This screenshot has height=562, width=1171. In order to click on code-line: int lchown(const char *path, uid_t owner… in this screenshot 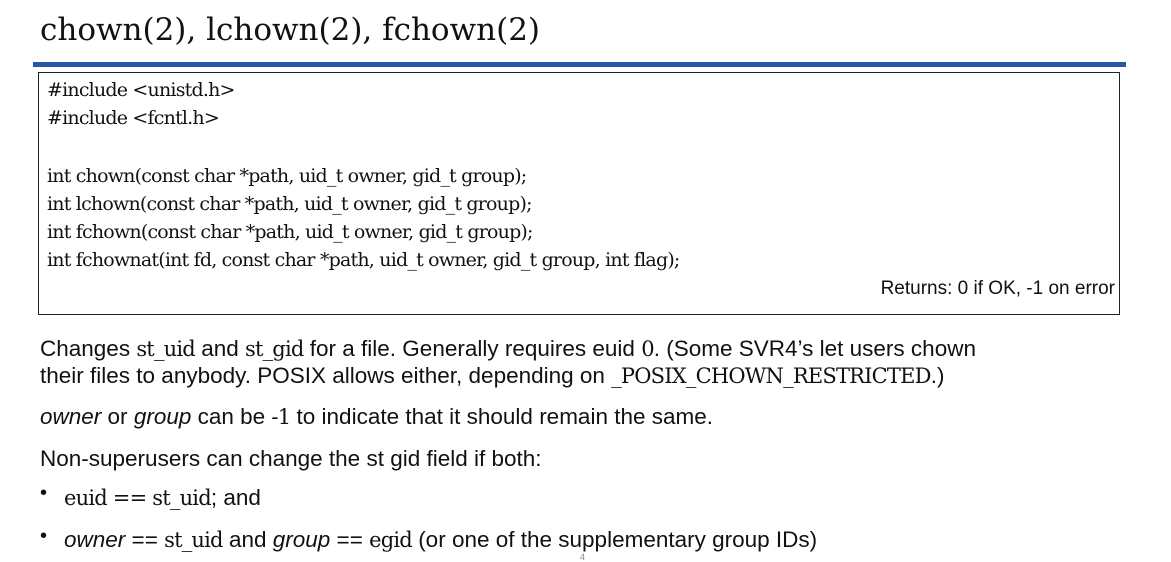, I will do `click(290, 204)`.